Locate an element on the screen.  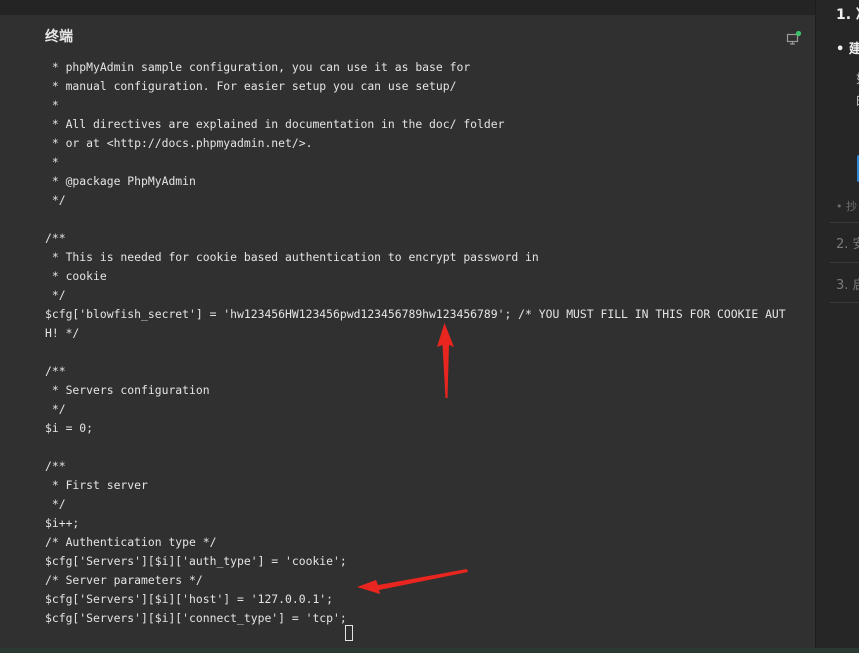
panel-dim-item: • 抄 is located at coordinates (846, 206).